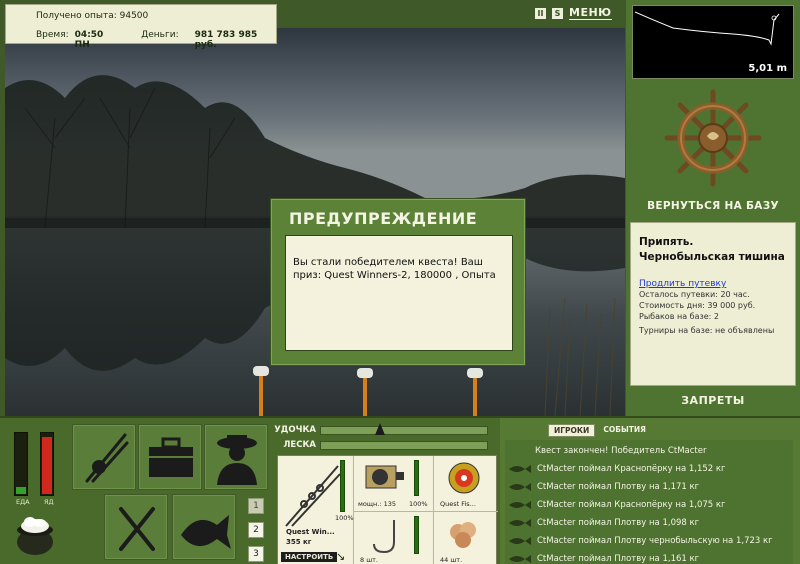 The width and height of the screenshot is (800, 564). Describe the element at coordinates (404, 428) in the screenshot. I see `rod-tension-bar` at that location.